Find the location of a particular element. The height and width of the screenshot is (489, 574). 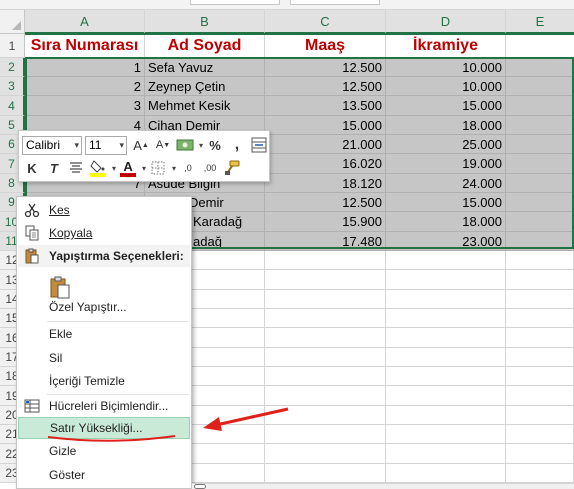

table-cell: 25.000 is located at coordinates (446, 144).